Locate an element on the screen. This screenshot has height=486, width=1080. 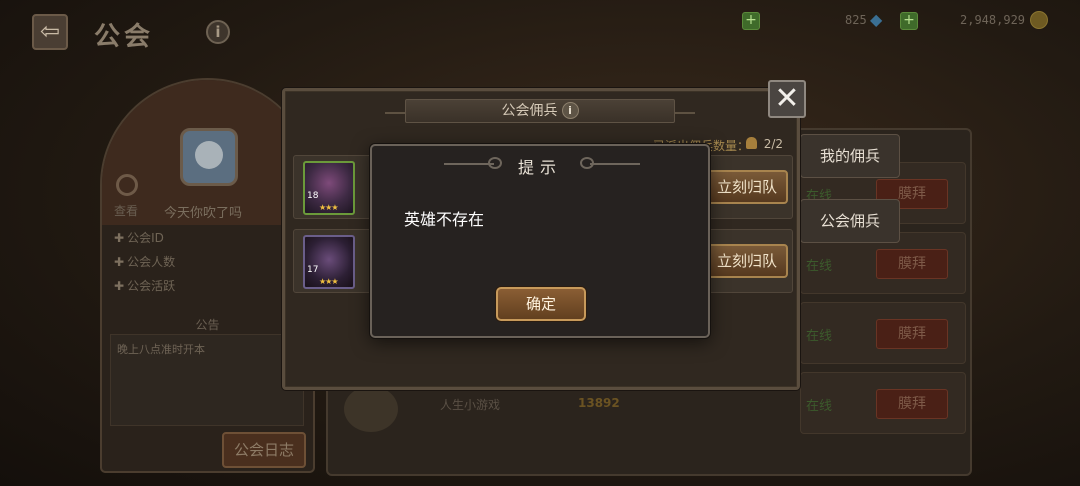
hero-portrait: 17 ★★★ is located at coordinates (329, 262).